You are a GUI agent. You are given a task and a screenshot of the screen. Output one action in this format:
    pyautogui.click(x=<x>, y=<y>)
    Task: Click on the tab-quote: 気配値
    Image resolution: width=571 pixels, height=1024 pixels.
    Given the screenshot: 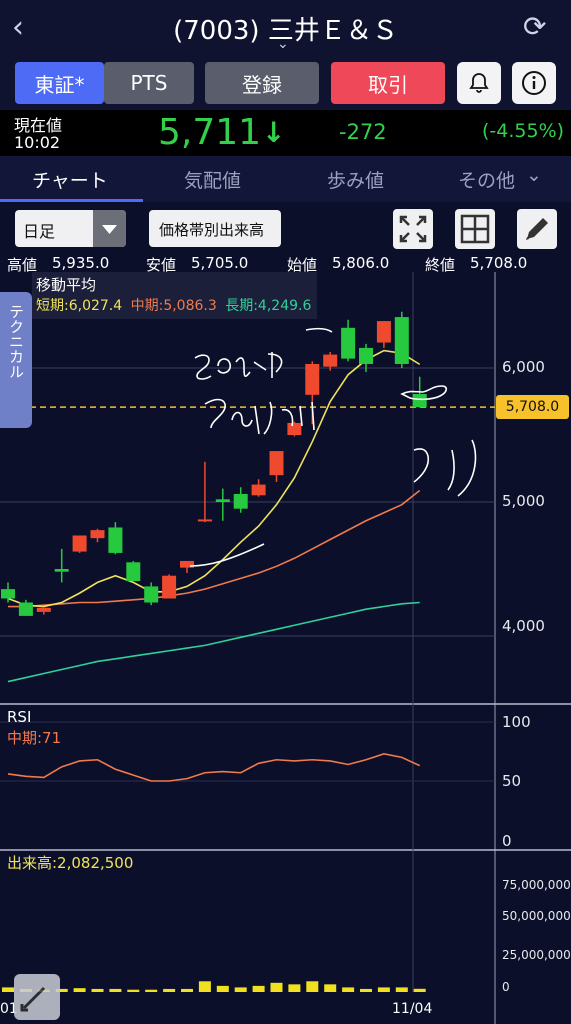 What is the action you would take?
    pyautogui.click(x=212, y=179)
    